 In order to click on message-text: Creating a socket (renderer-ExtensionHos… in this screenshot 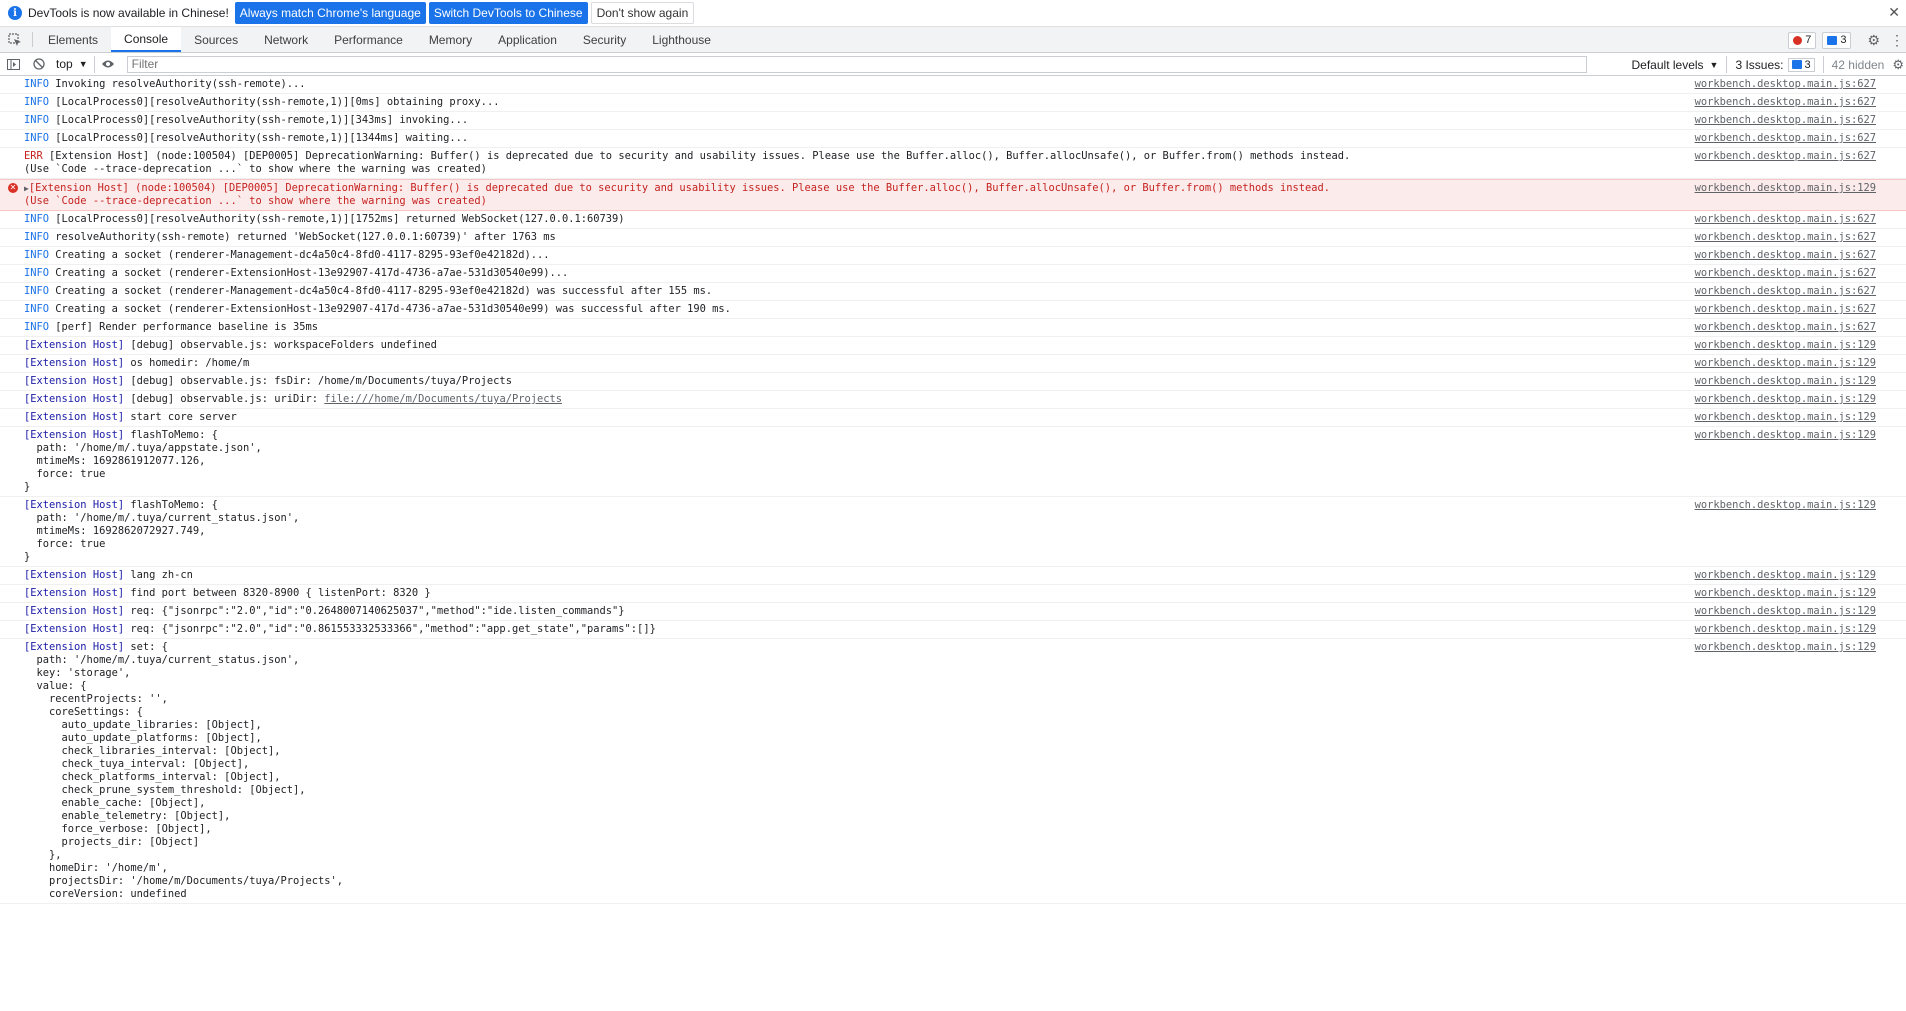, I will do `click(393, 309)`.